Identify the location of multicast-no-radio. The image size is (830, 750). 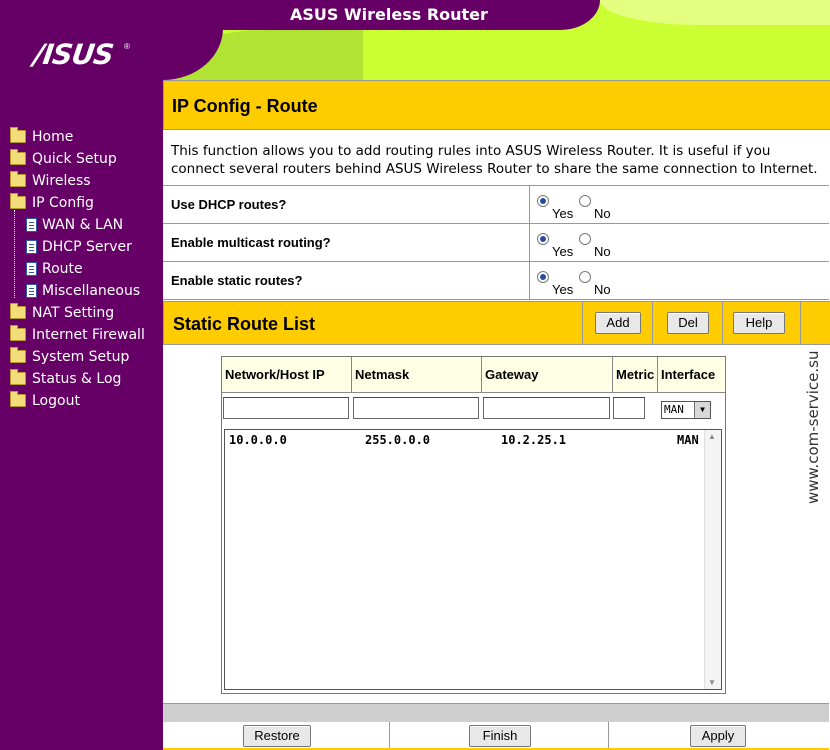
(585, 239).